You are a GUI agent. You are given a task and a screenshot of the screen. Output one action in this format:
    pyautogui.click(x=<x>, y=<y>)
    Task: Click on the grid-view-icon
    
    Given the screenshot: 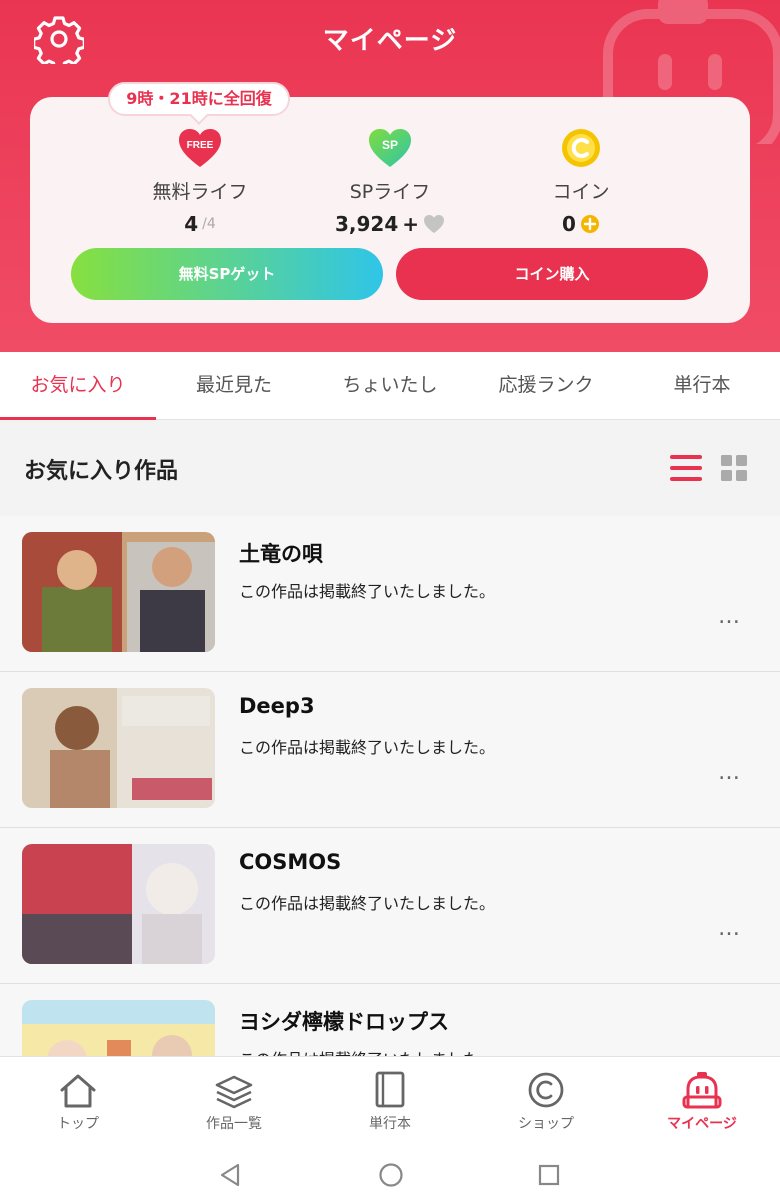 What is the action you would take?
    pyautogui.click(x=734, y=468)
    